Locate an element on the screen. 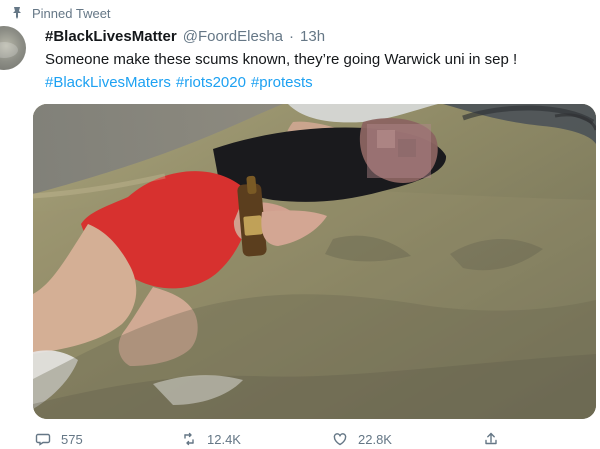  reply-count: 575 is located at coordinates (72, 439).